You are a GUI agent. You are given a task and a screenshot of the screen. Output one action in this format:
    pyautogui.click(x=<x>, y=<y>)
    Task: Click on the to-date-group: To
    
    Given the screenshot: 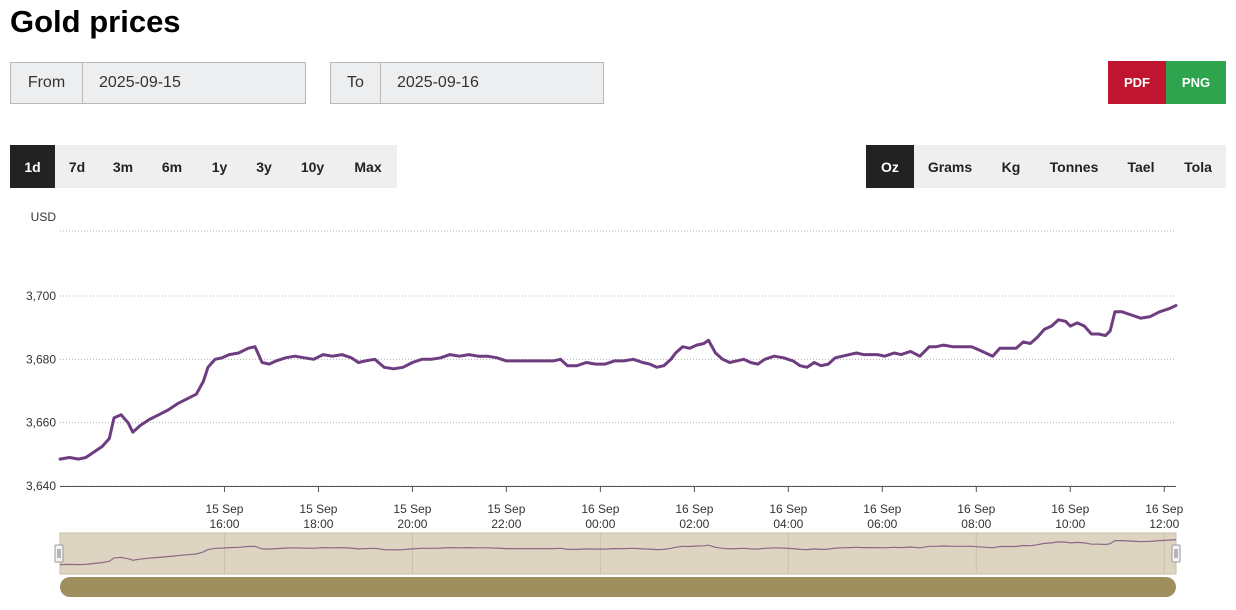 What is the action you would take?
    pyautogui.click(x=467, y=83)
    